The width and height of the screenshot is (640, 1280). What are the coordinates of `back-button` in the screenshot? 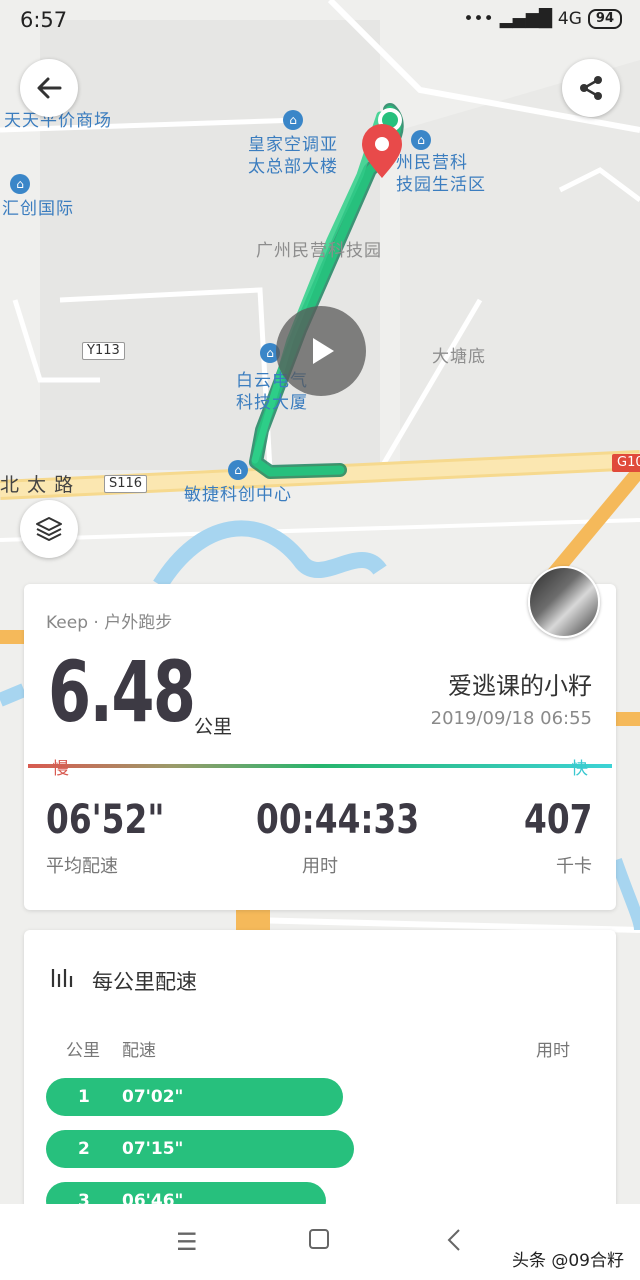 It's located at (49, 88).